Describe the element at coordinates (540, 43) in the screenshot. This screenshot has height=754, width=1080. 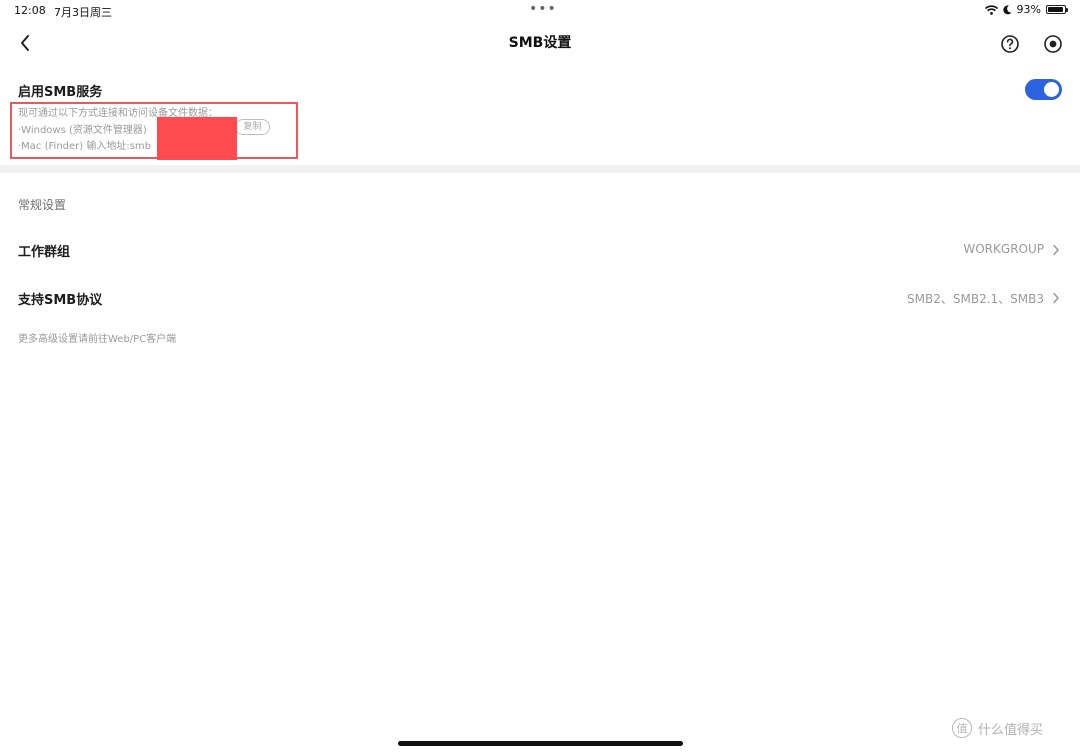
I see `page-title: SMB设置` at that location.